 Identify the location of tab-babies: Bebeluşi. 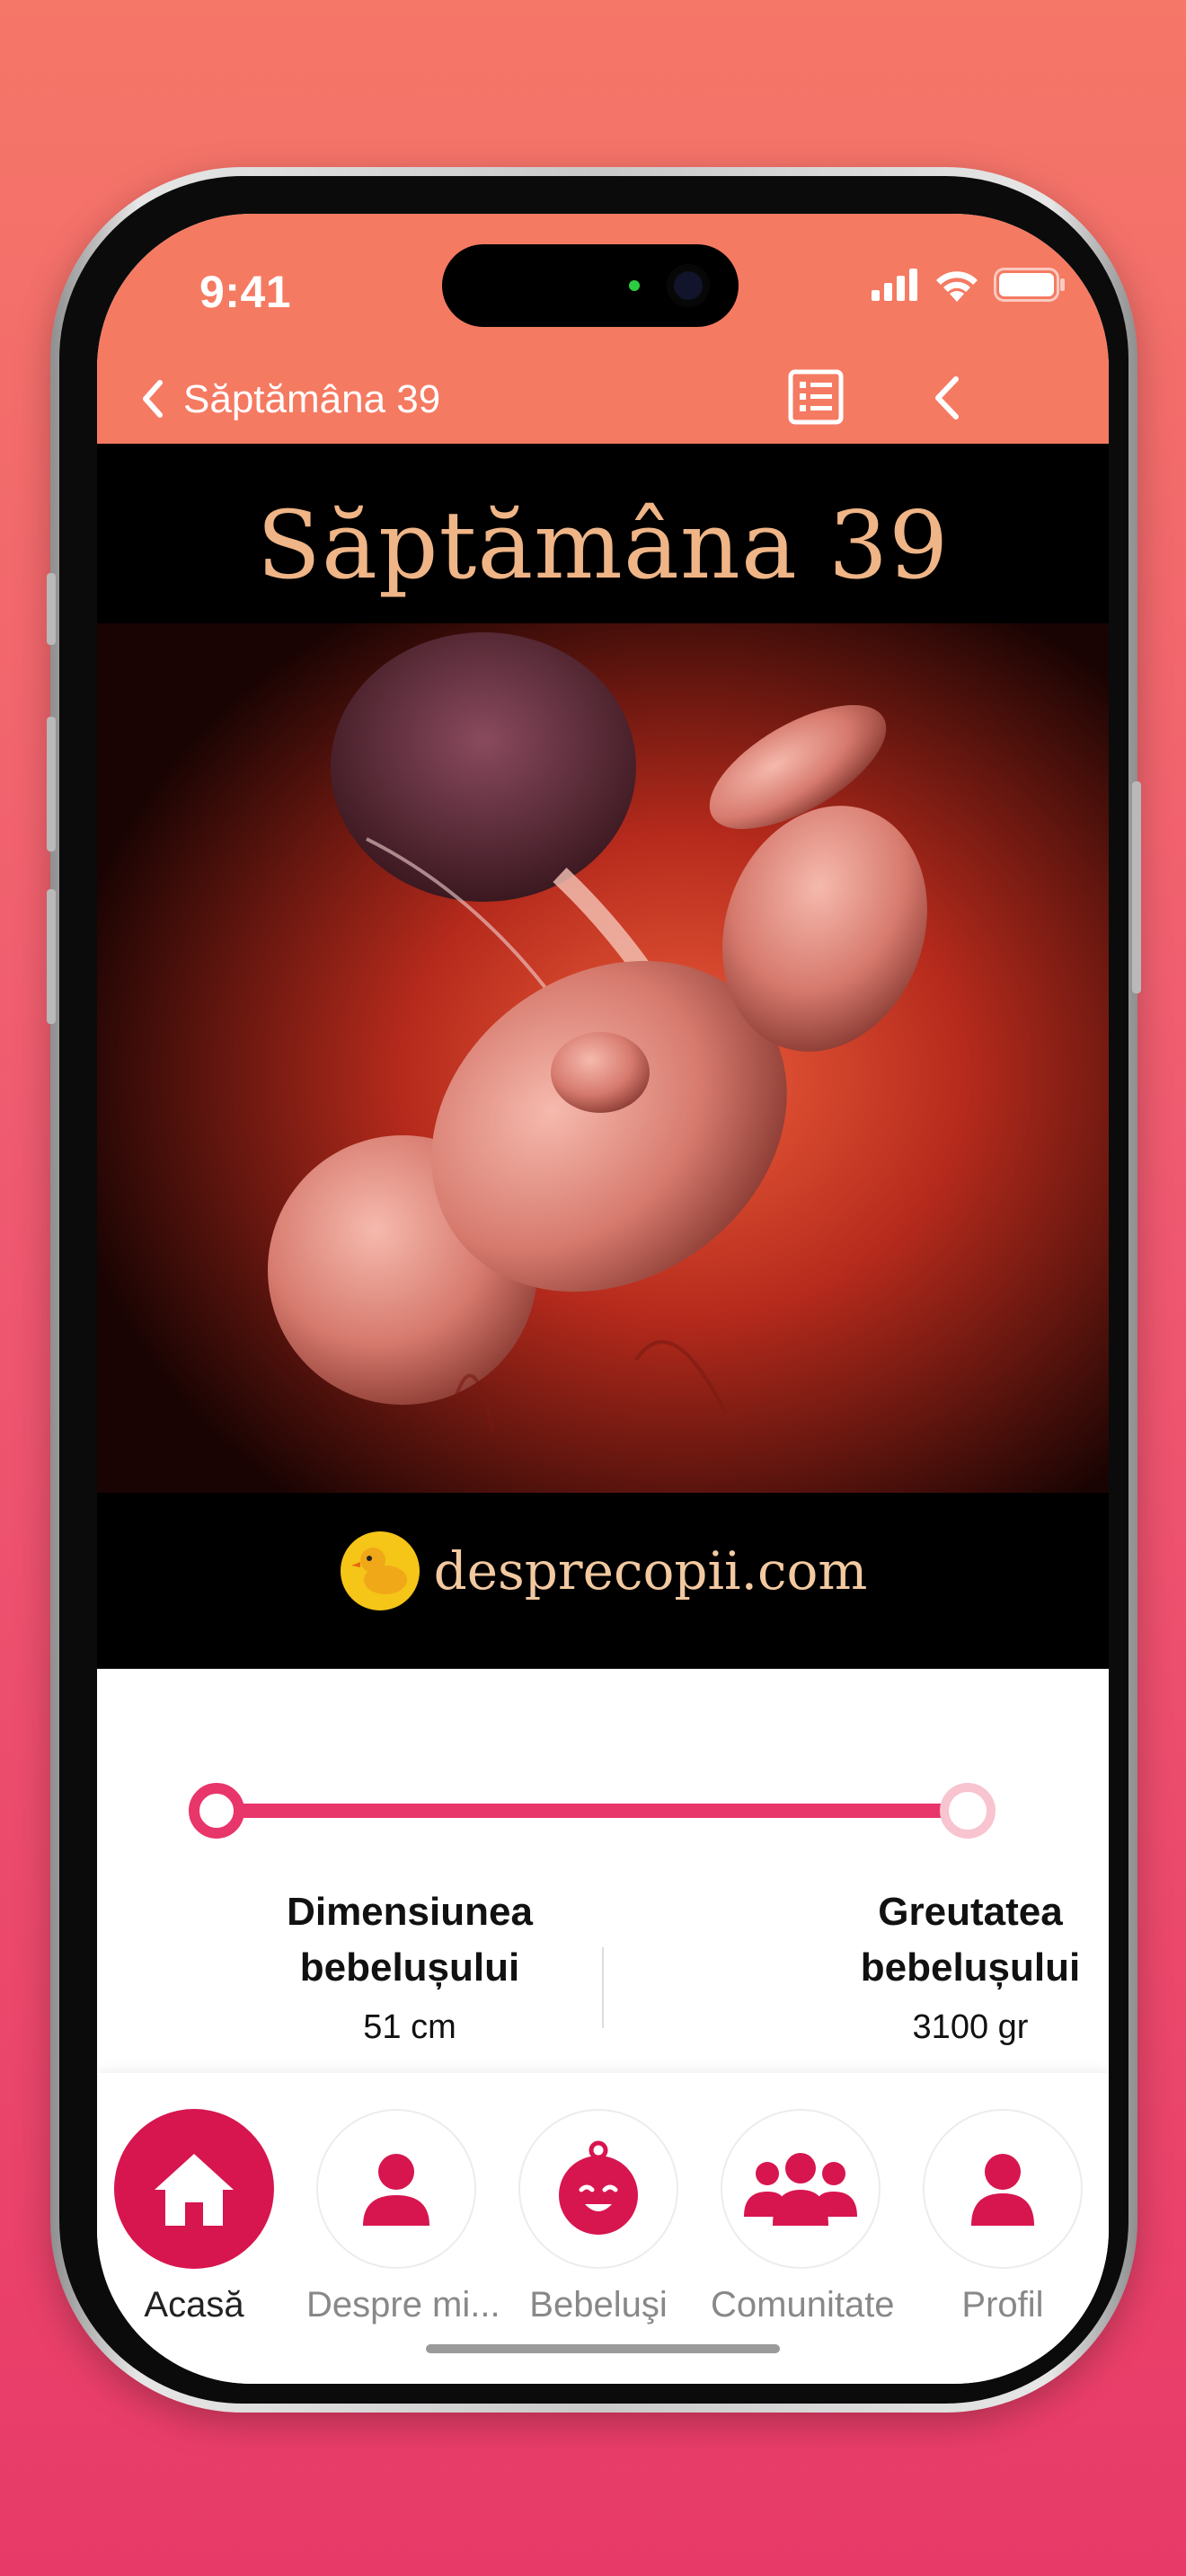
(598, 2217).